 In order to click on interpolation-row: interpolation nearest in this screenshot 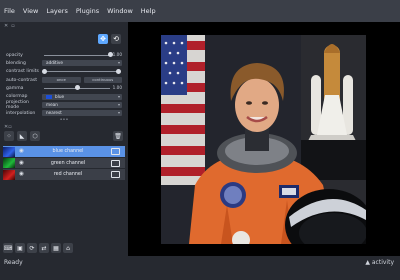, I will do `click(64, 113)`.